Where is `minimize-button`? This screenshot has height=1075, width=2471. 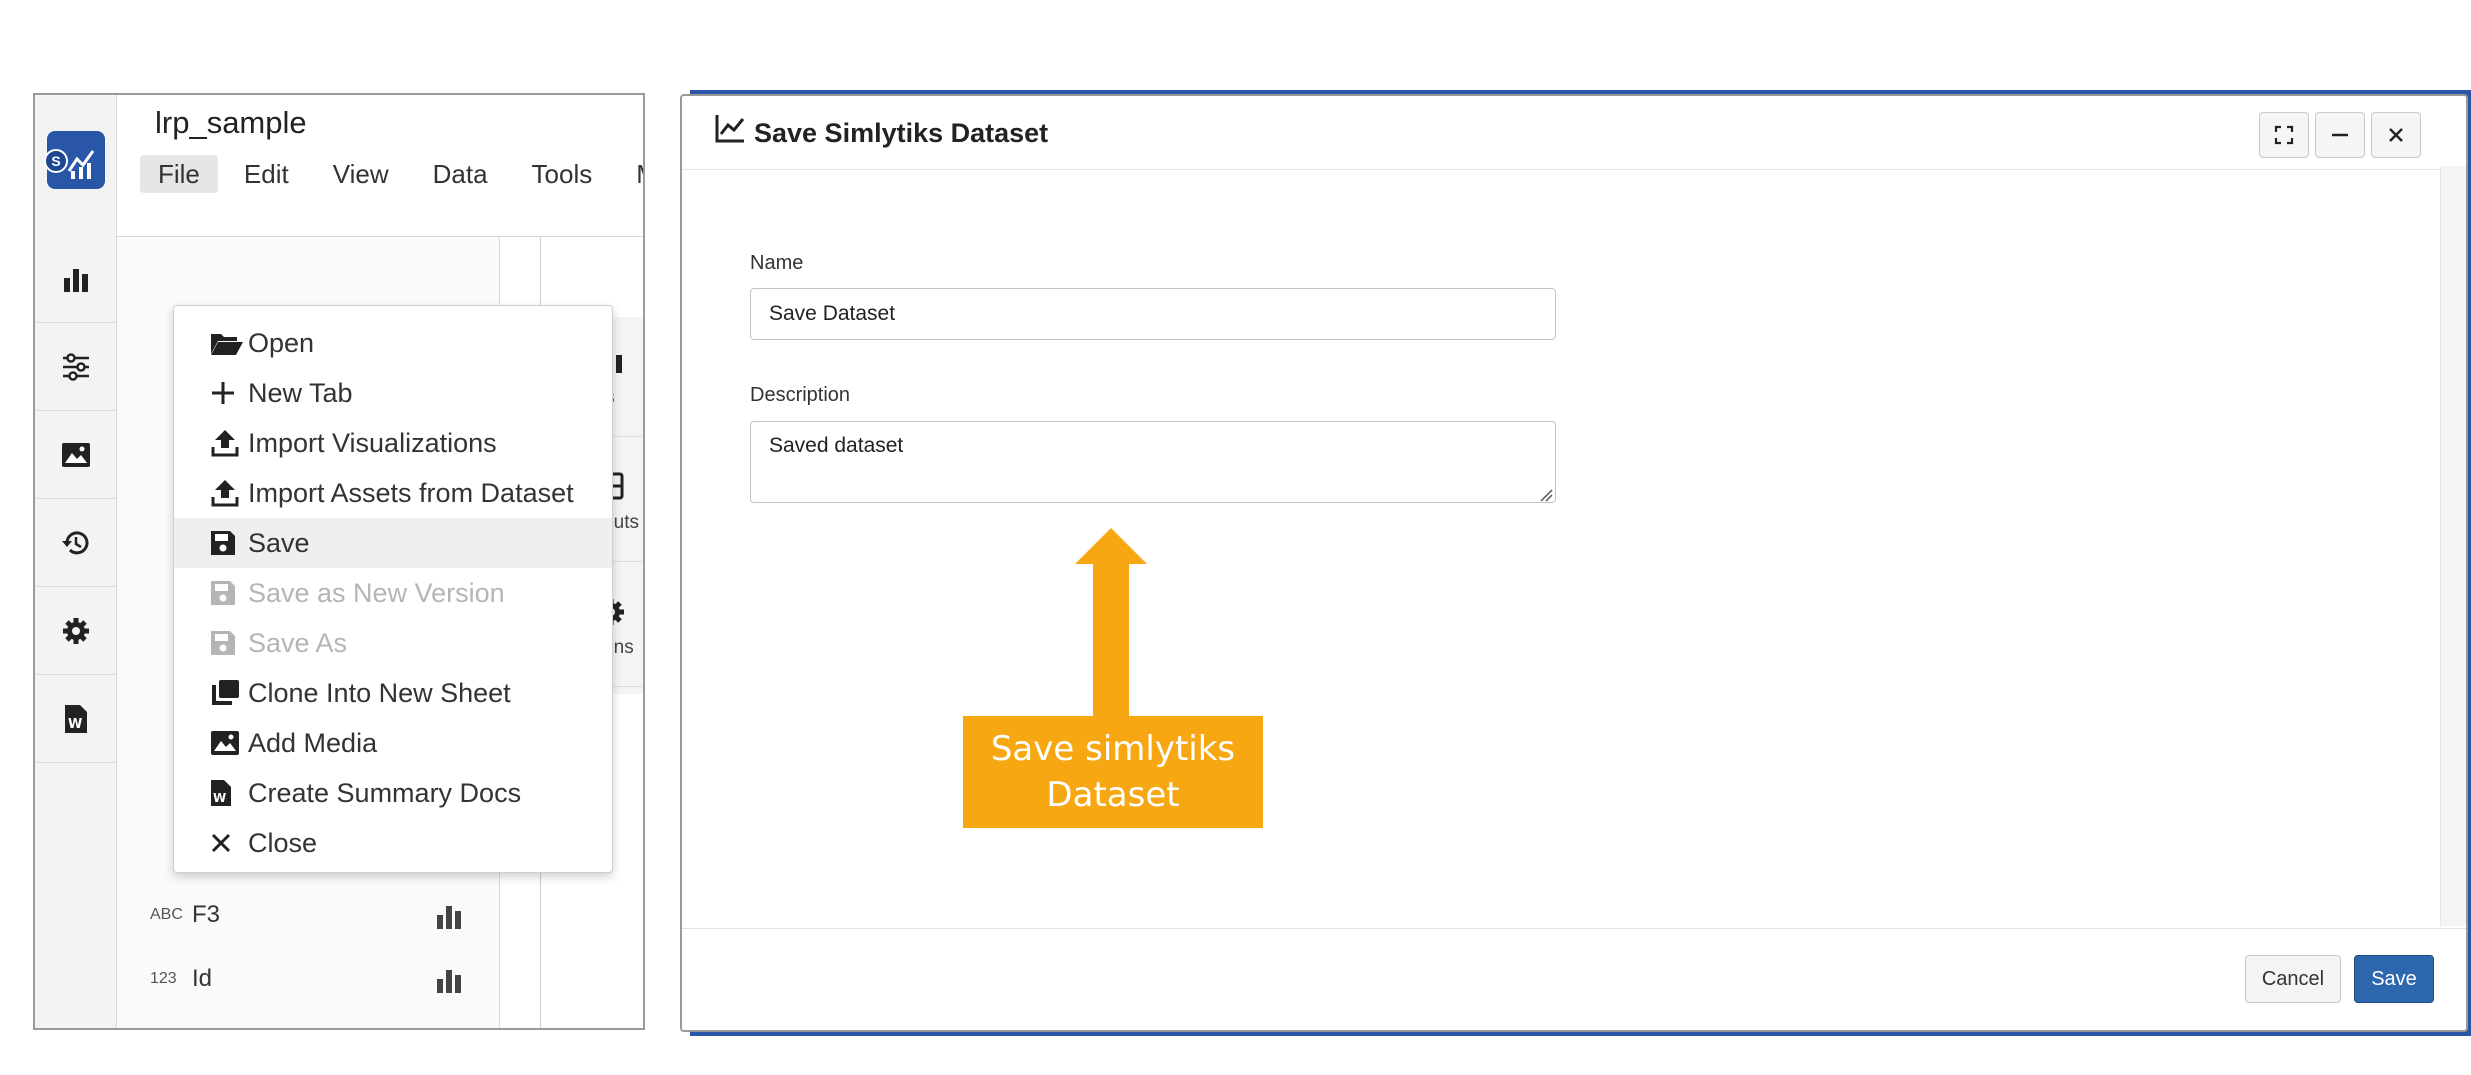 minimize-button is located at coordinates (2340, 135).